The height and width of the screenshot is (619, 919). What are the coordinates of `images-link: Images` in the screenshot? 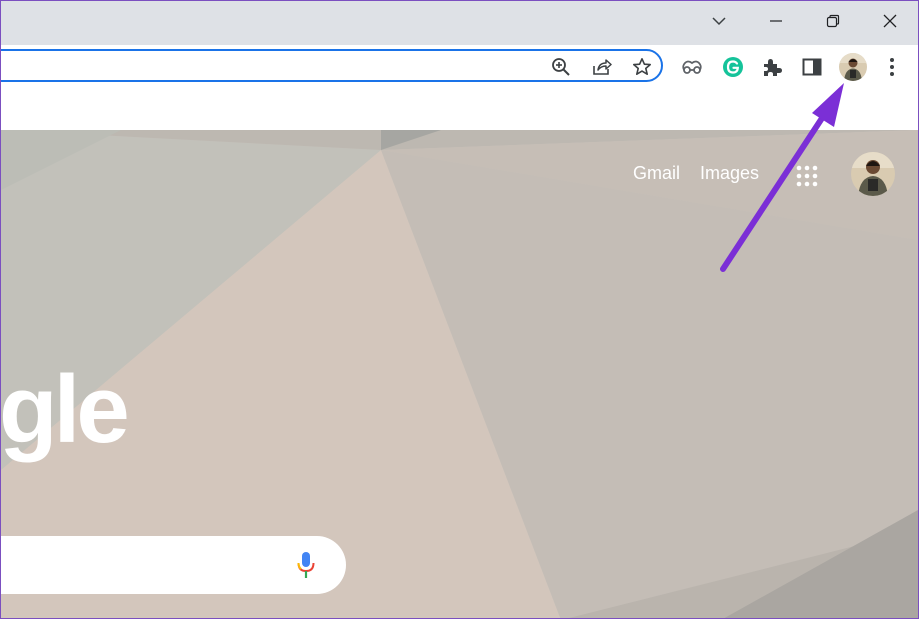 It's located at (729, 173).